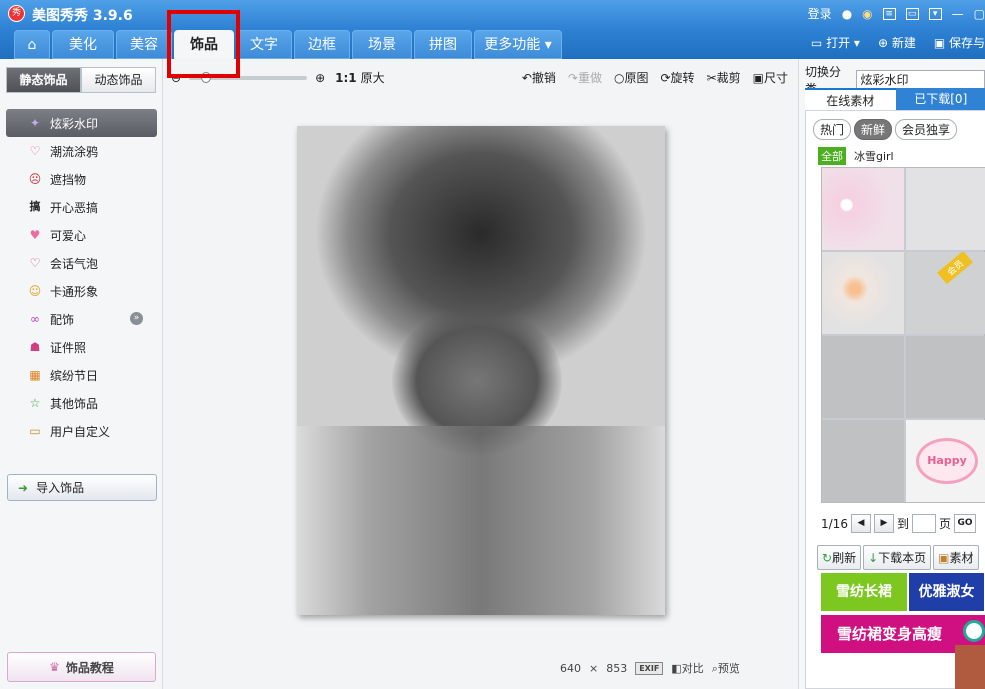  I want to click on category-item: ✦ 炫彩水印, so click(81, 123).